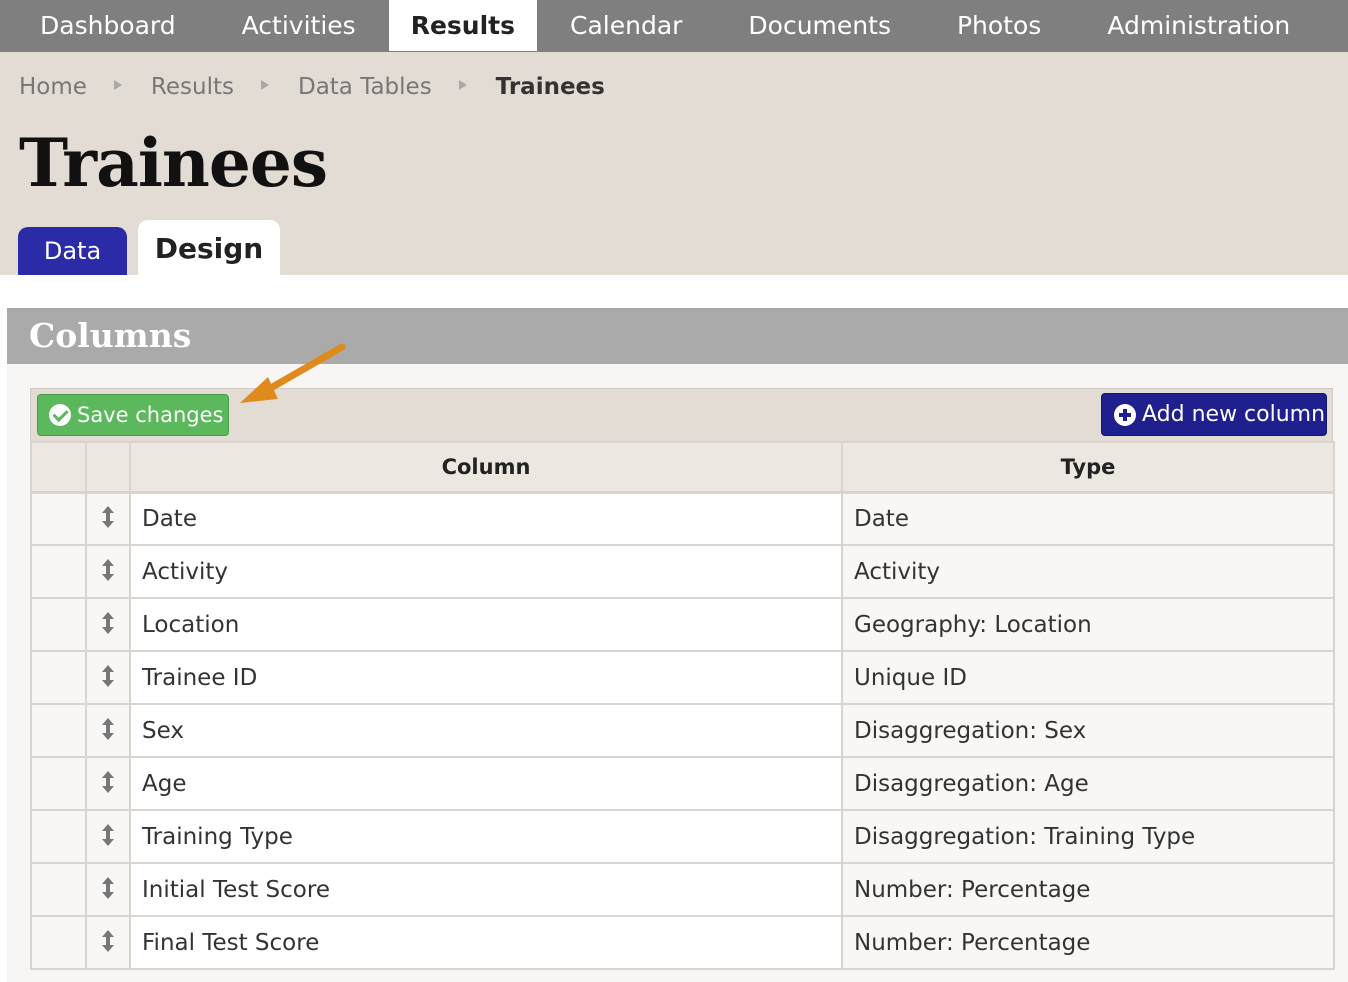  Describe the element at coordinates (1088, 730) in the screenshot. I see `column-type-cell: Disaggregation: Sex` at that location.